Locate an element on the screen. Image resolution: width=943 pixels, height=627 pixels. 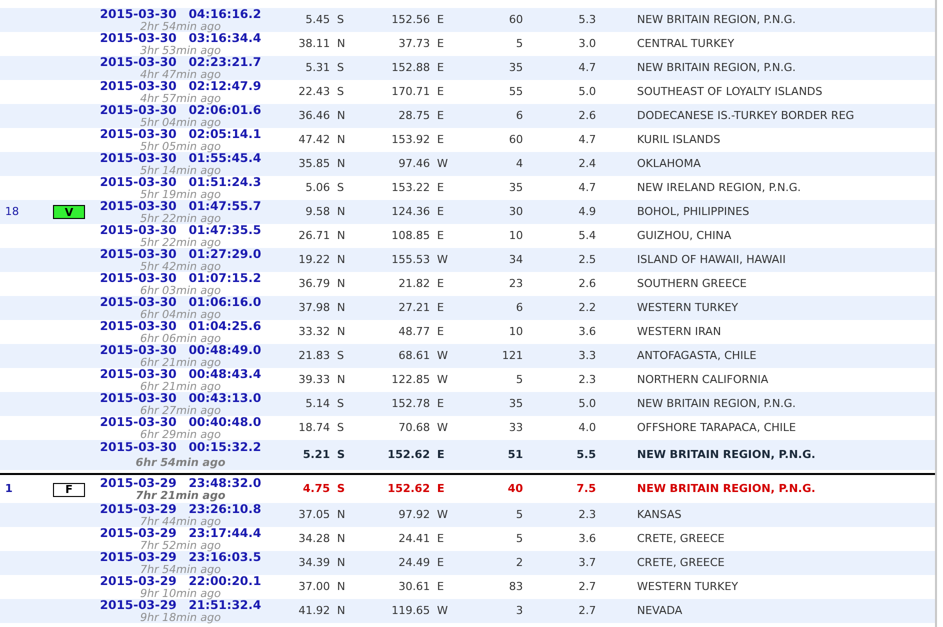
location-text: CENTRAL TURKEY is located at coordinates (685, 43).